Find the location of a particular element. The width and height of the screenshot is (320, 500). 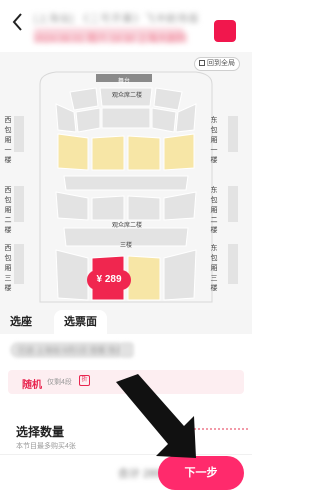

random-seat-hint: 仅剩4段 is located at coordinates (59, 382).